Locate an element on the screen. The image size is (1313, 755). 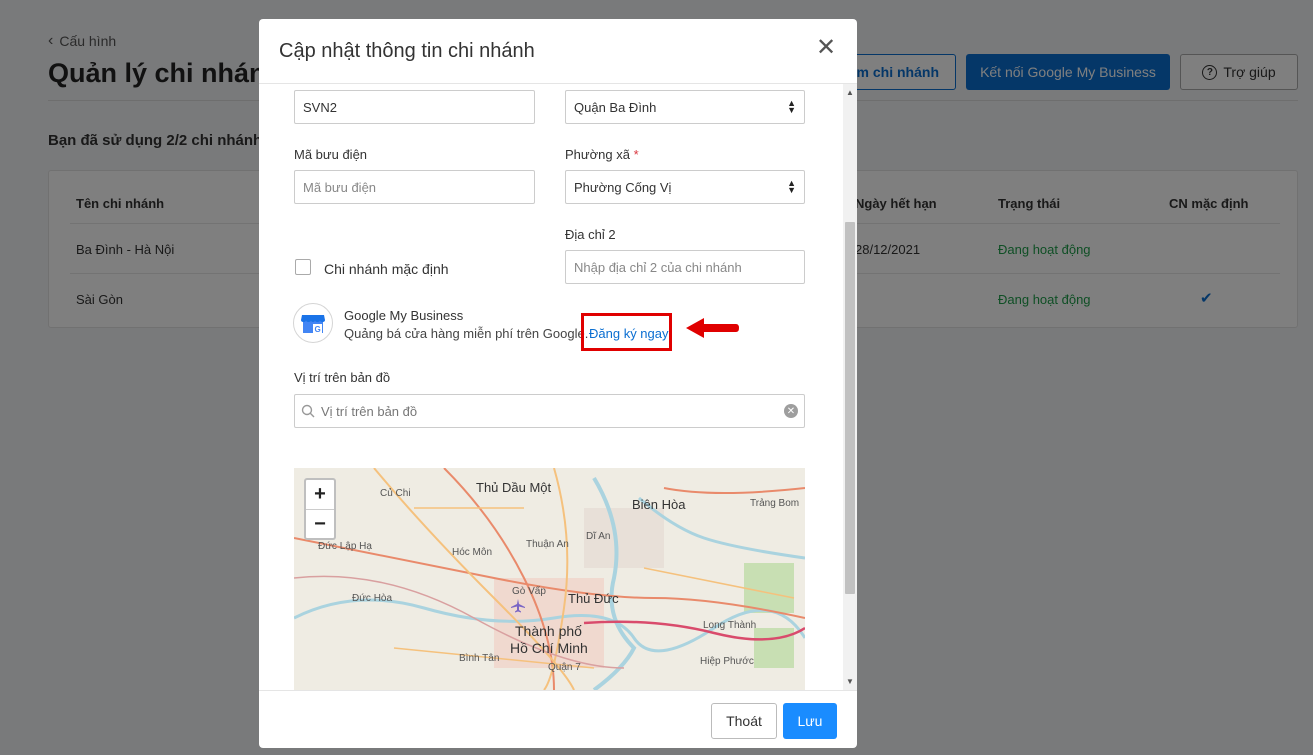
ward-label-text: Phường xã is located at coordinates (597, 154).